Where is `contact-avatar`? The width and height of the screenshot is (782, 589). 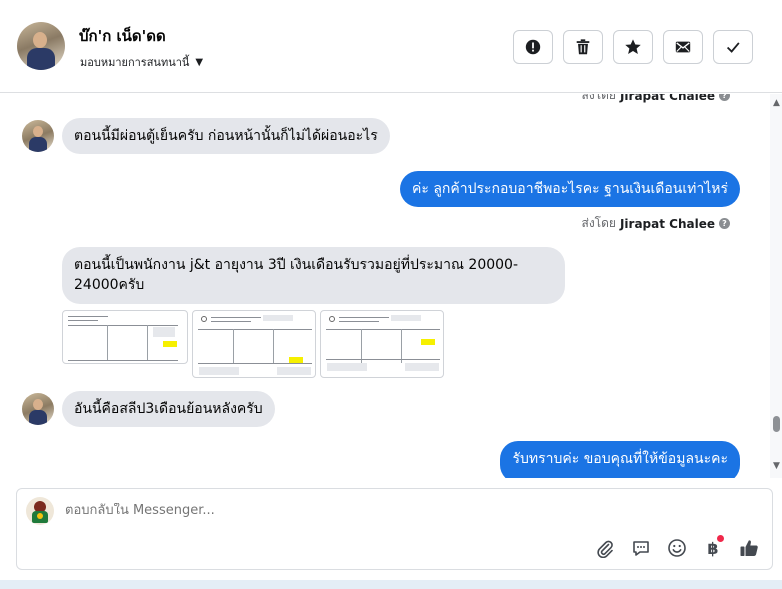
contact-avatar is located at coordinates (41, 46).